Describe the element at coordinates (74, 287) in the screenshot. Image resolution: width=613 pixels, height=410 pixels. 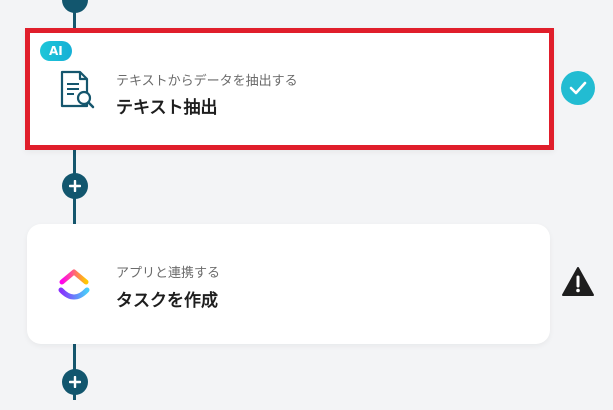
I see `clickup-logo-icon` at that location.